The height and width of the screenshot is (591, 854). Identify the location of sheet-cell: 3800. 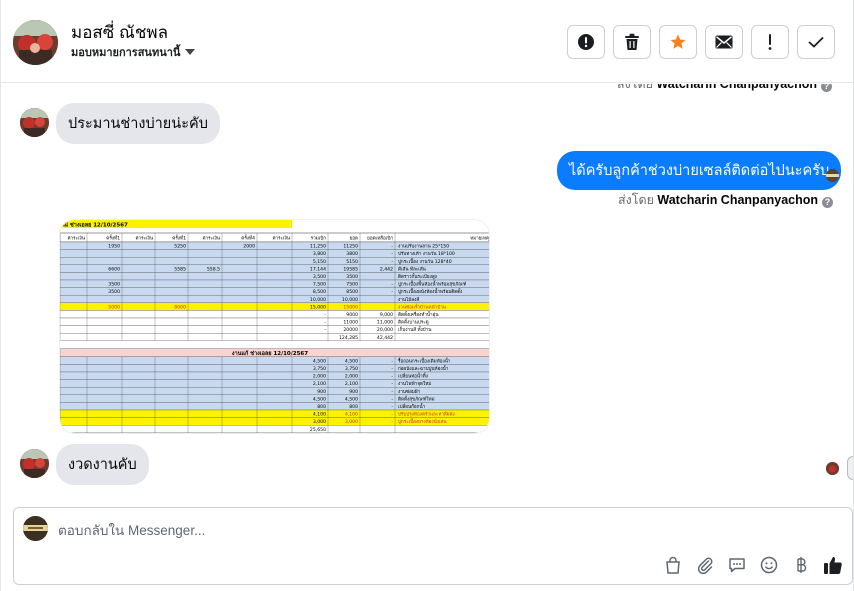
(352, 254).